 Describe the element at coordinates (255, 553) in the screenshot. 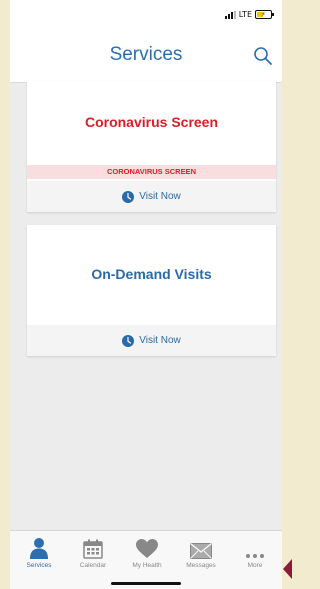

I see `tab-more: More` at that location.